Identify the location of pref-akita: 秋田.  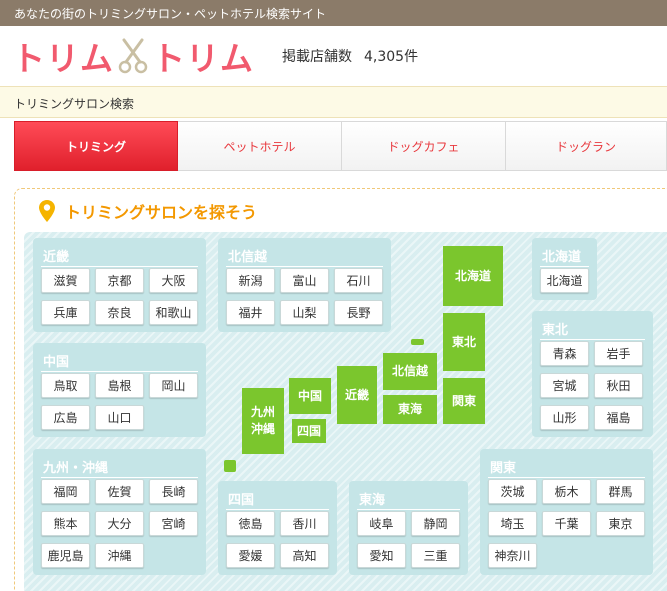
(618, 385).